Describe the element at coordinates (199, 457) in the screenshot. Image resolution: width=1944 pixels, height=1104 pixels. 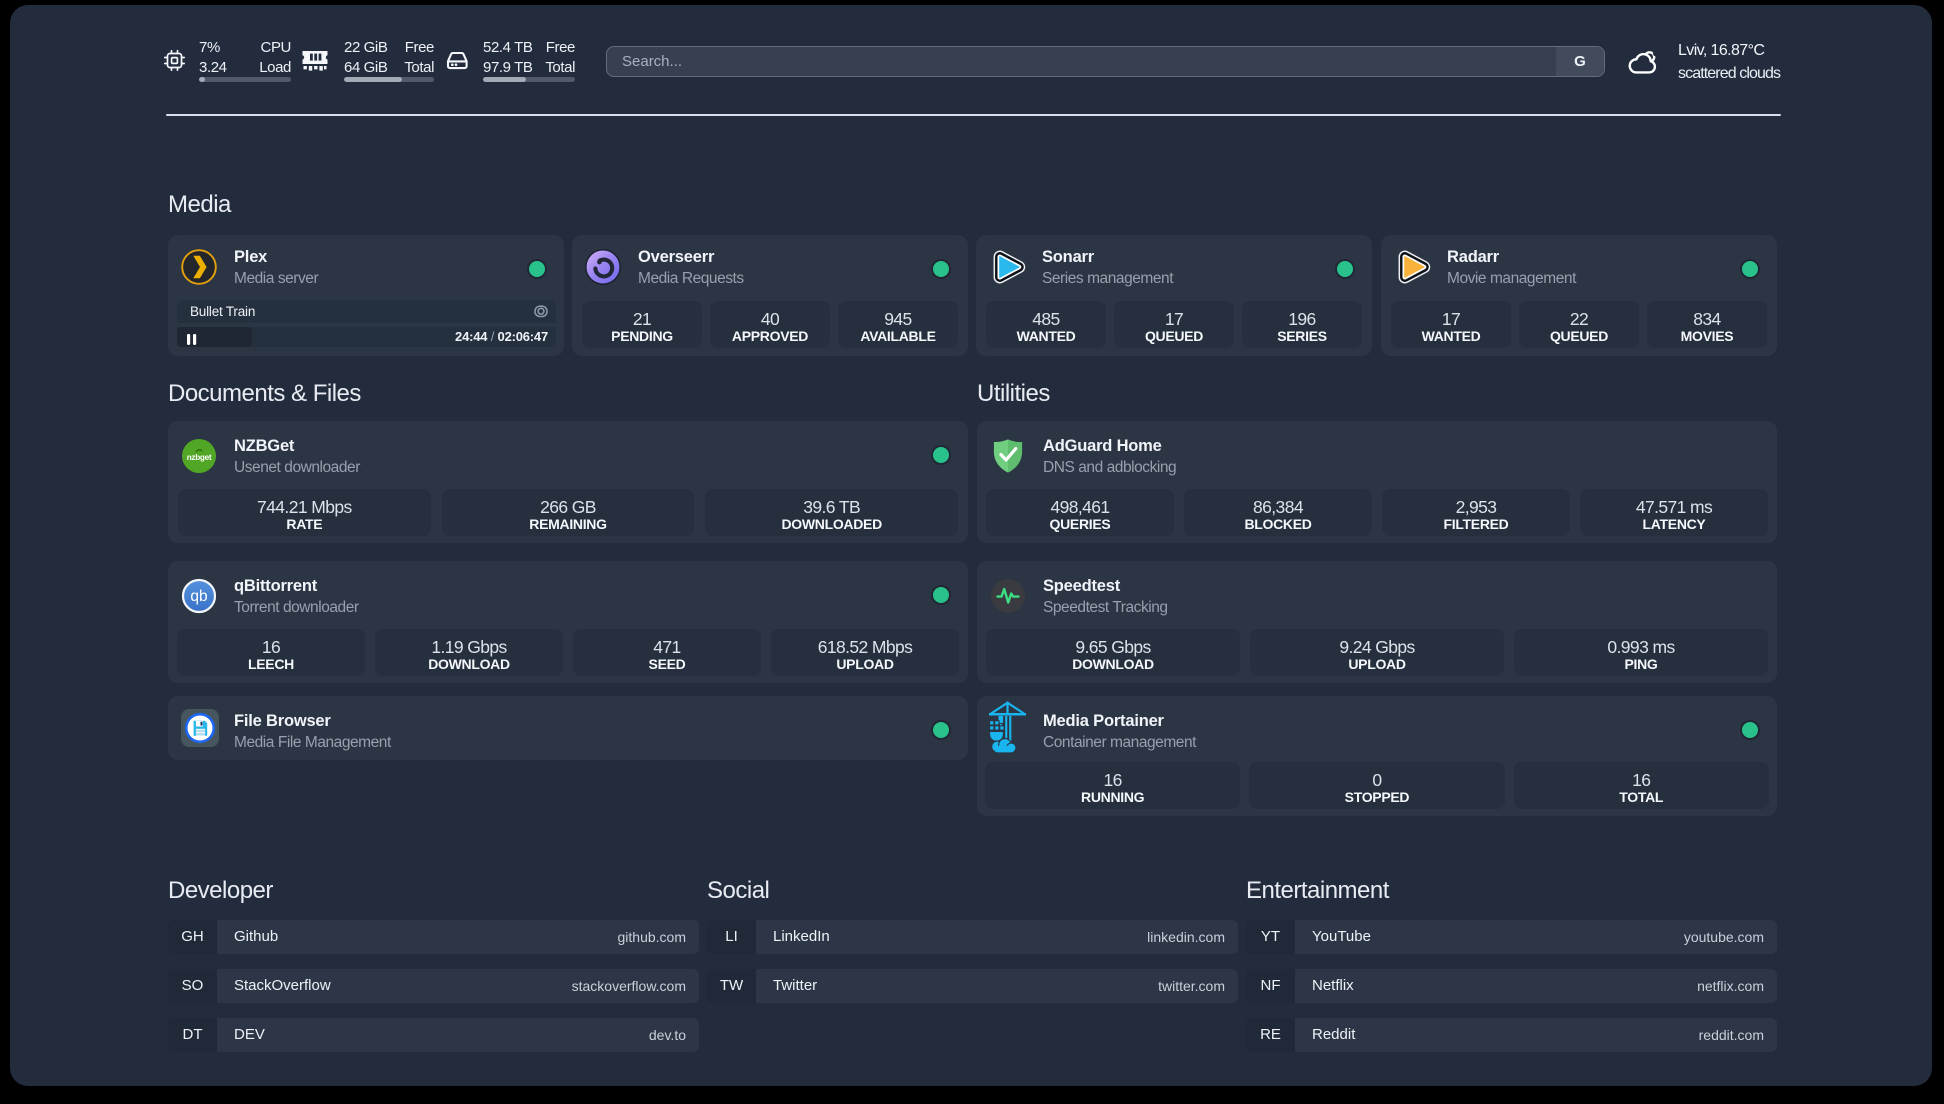
I see `svg-text: nzbget` at that location.